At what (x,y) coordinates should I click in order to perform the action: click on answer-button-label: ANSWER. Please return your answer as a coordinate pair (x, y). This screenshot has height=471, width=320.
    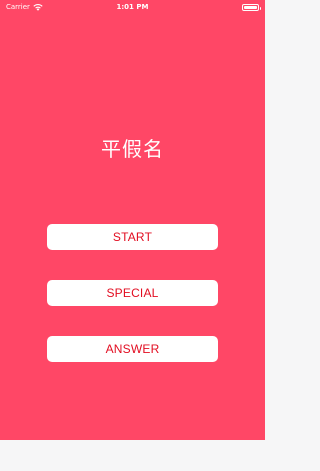
    Looking at the image, I should click on (132, 349).